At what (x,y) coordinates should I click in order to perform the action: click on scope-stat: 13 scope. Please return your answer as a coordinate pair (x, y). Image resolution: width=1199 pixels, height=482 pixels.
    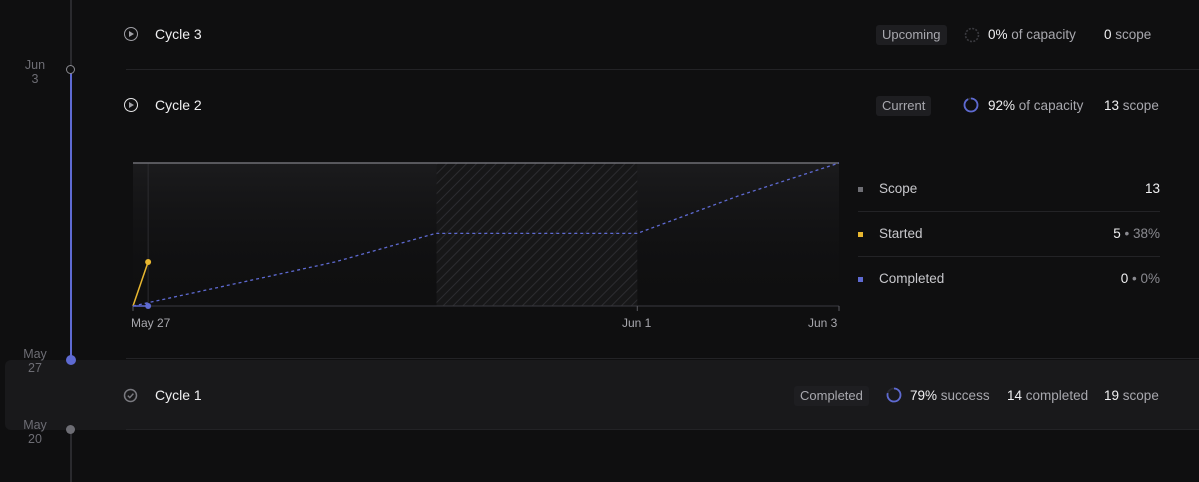
    Looking at the image, I should click on (1131, 105).